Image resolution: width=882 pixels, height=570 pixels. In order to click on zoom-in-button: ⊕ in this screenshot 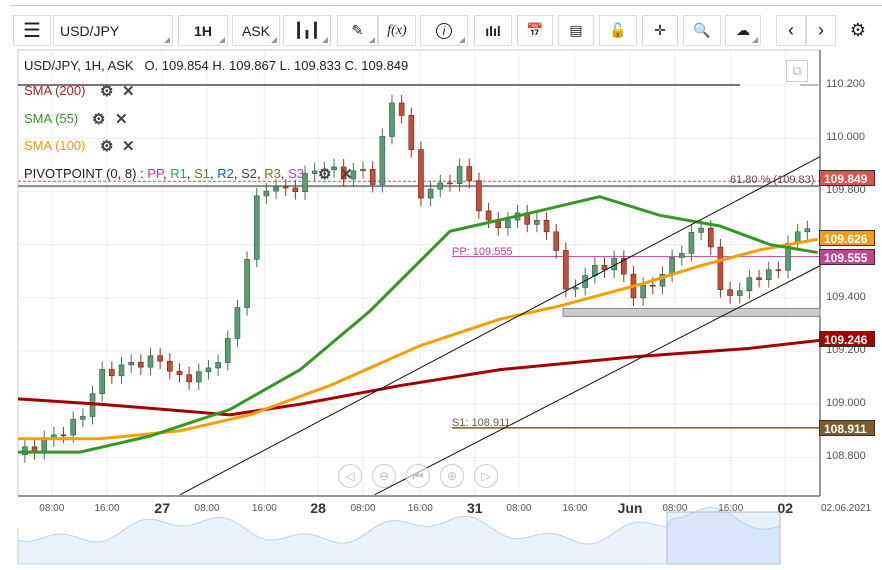, I will do `click(452, 476)`.